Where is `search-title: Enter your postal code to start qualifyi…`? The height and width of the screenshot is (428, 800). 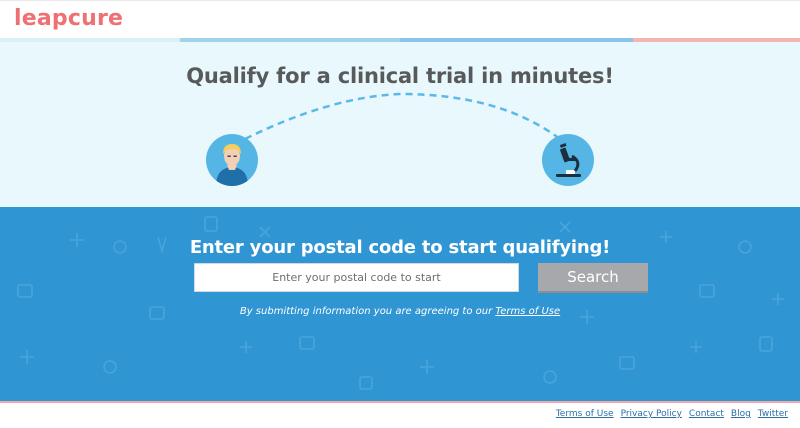 search-title: Enter your postal code to start qualifyi… is located at coordinates (400, 247).